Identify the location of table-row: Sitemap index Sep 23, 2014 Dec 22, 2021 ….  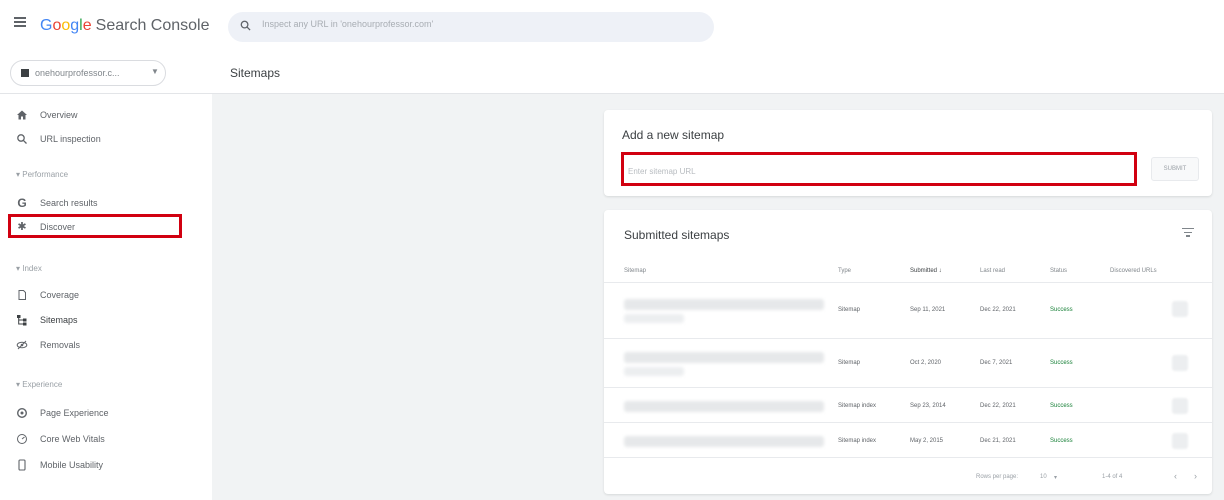
(908, 406).